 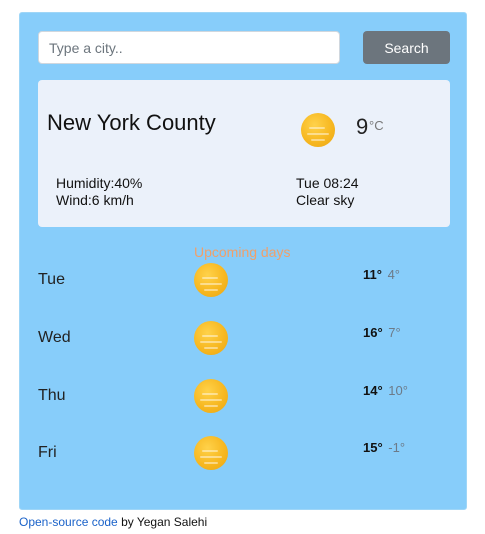 I want to click on min-temp: 10°, so click(x=398, y=390).